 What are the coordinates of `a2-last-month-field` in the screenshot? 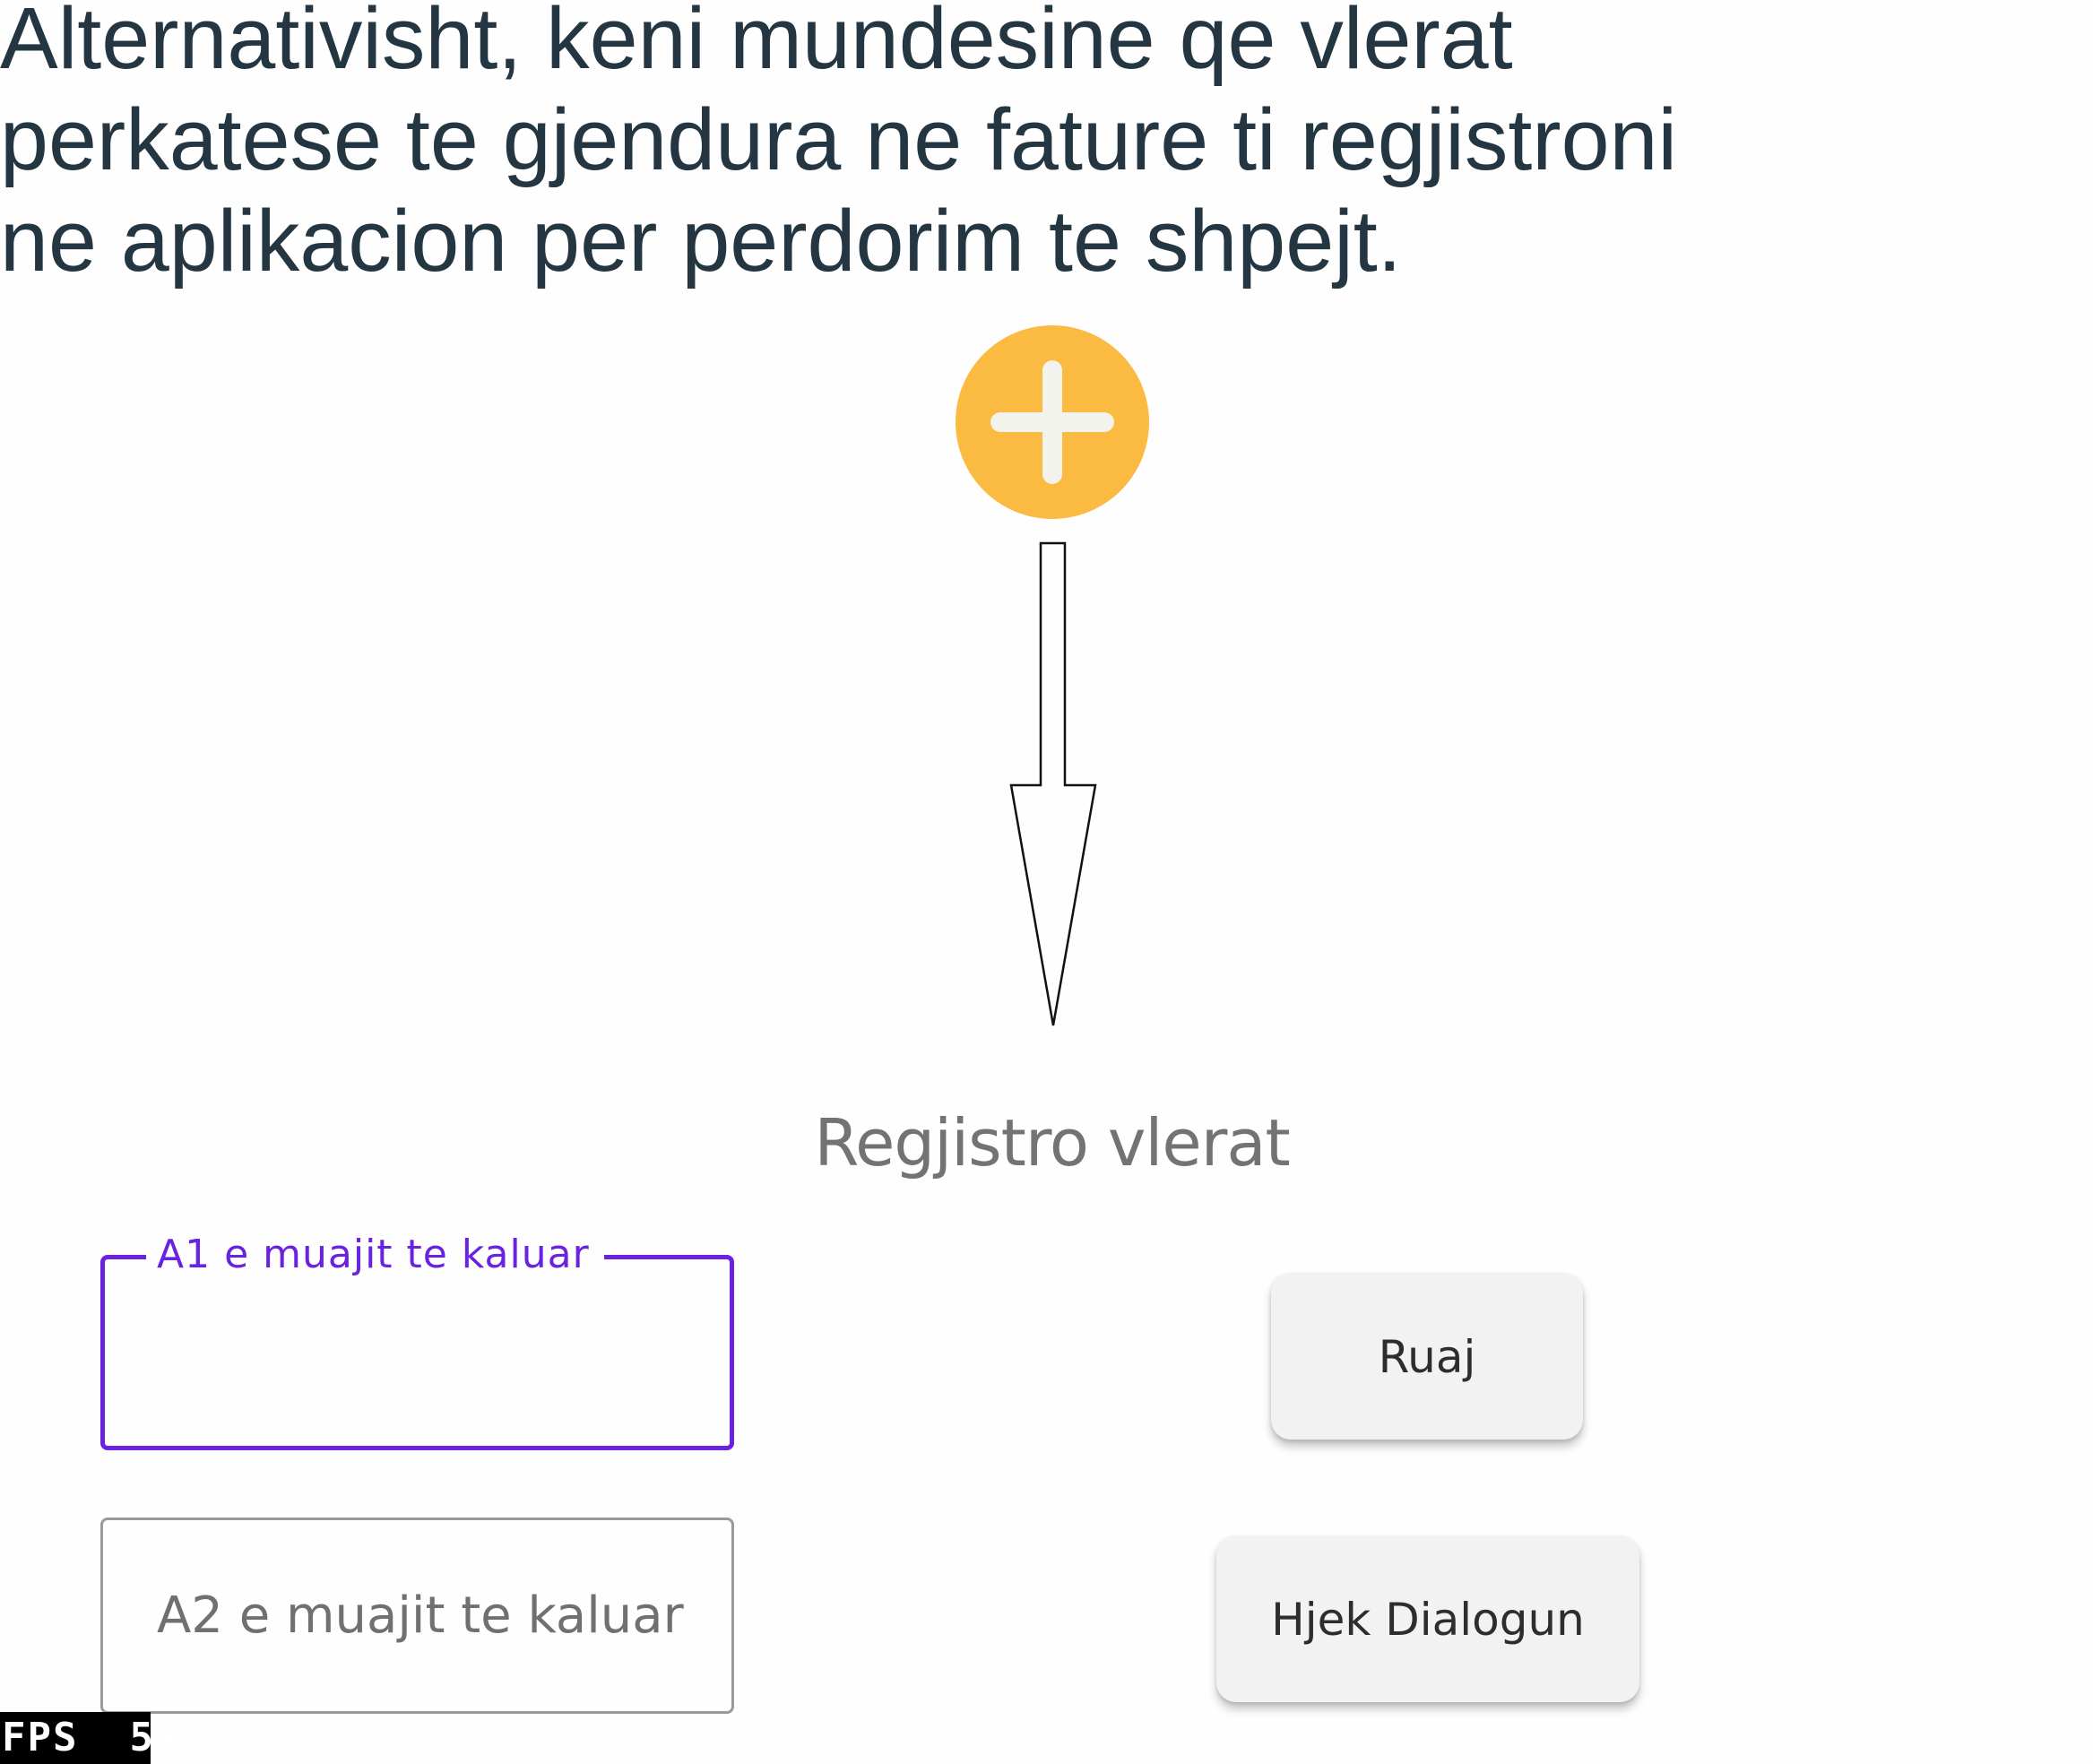 It's located at (417, 1616).